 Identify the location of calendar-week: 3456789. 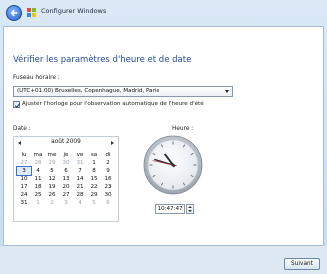
(65, 171).